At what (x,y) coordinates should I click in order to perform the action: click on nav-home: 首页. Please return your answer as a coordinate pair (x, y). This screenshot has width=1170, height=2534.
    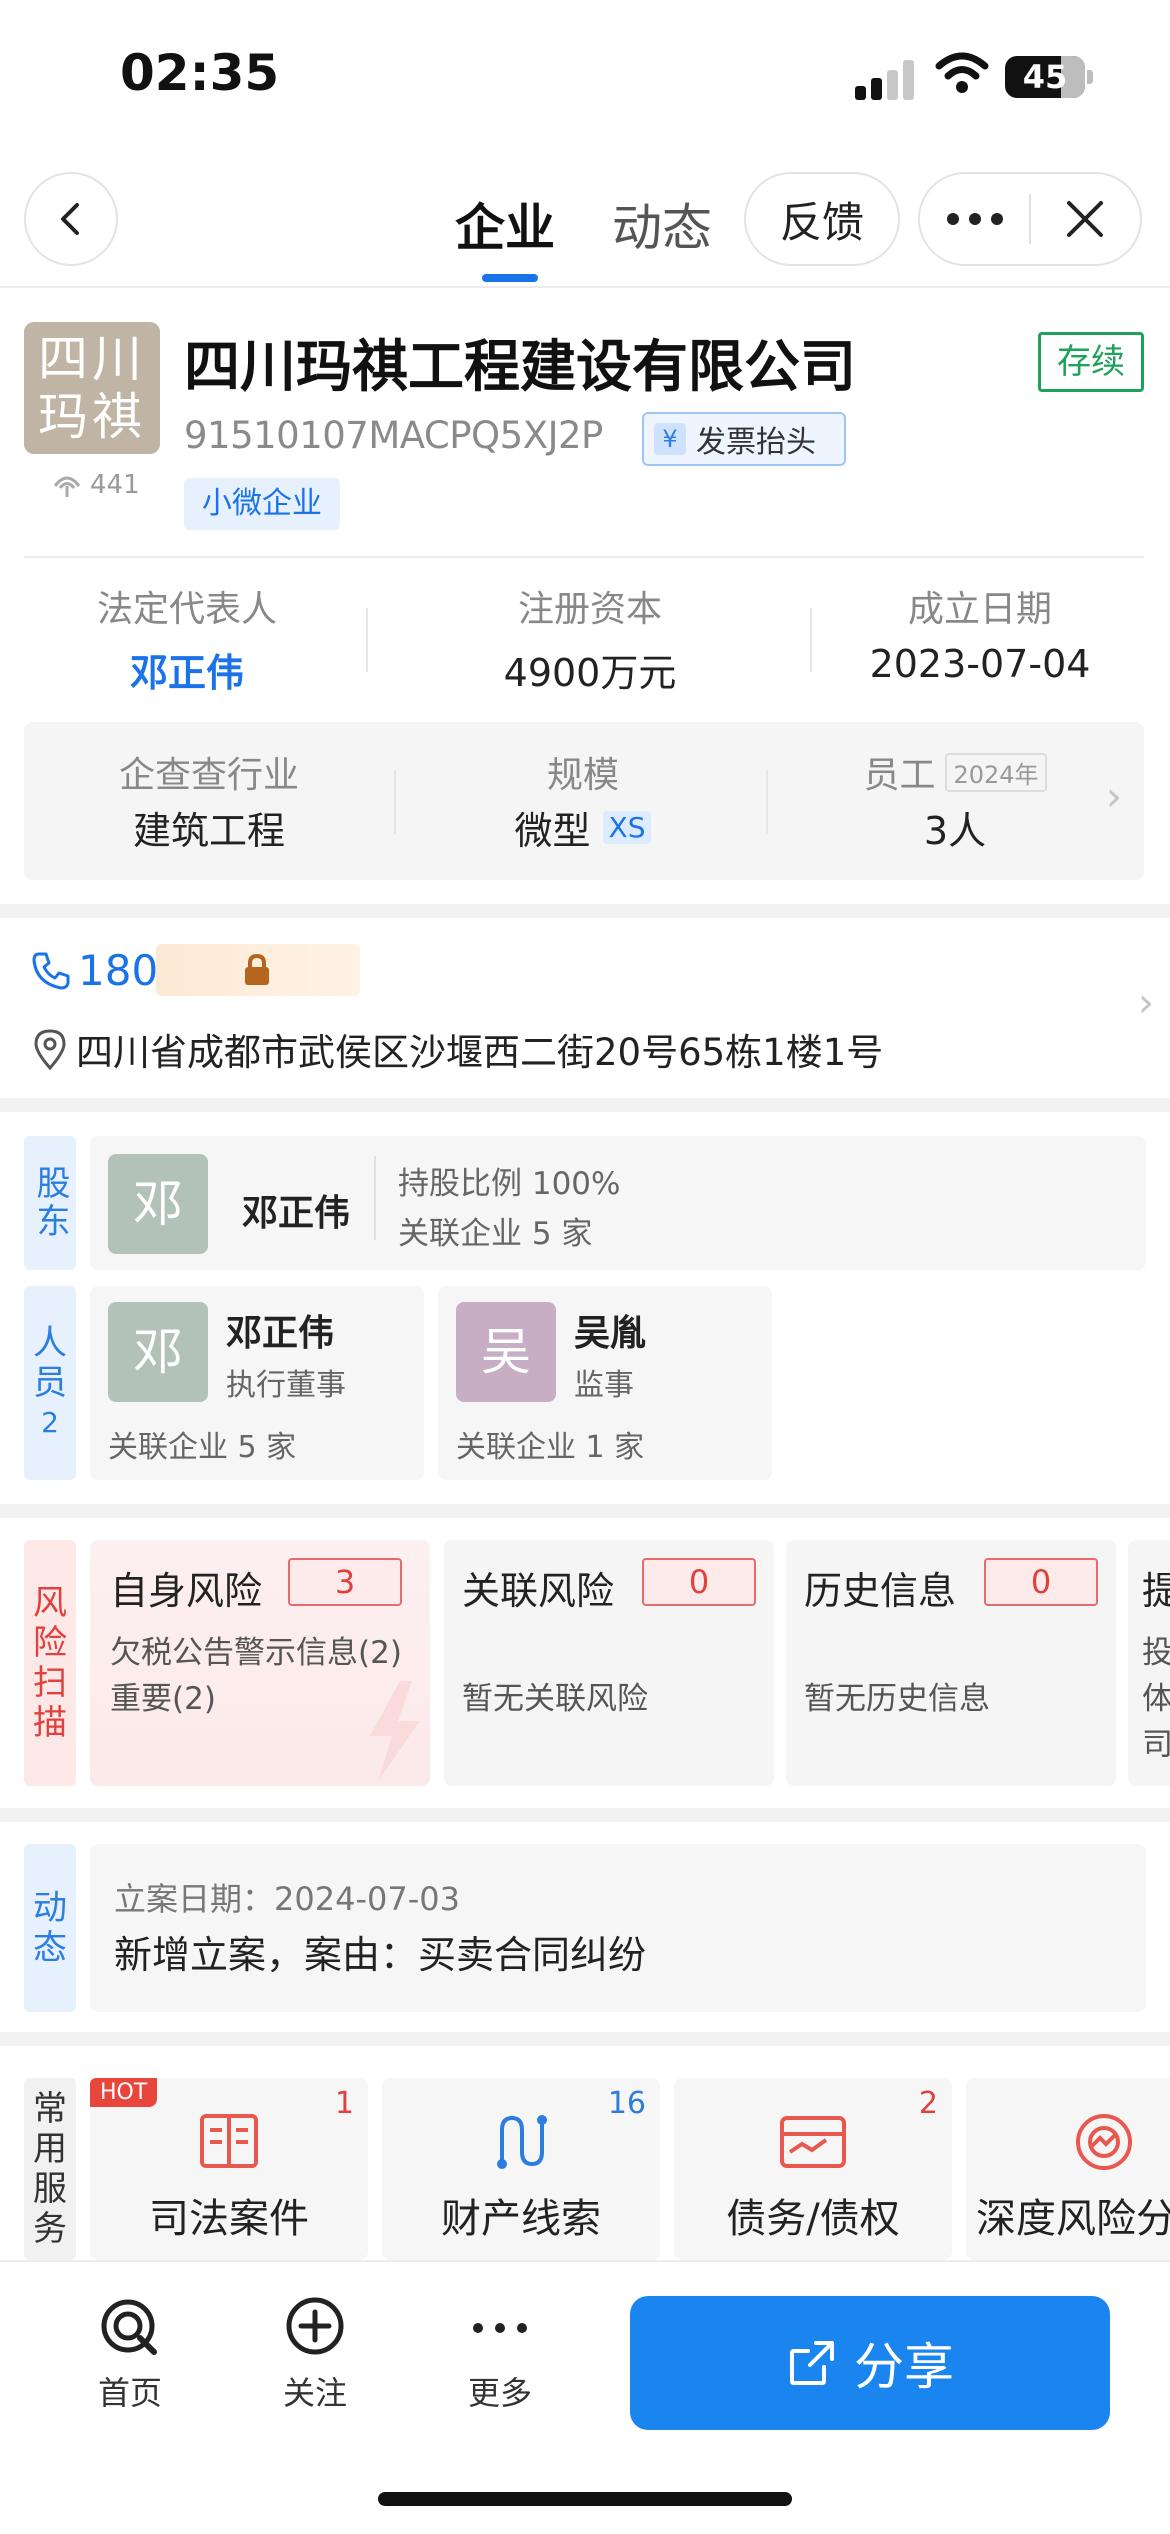
    Looking at the image, I should click on (130, 2355).